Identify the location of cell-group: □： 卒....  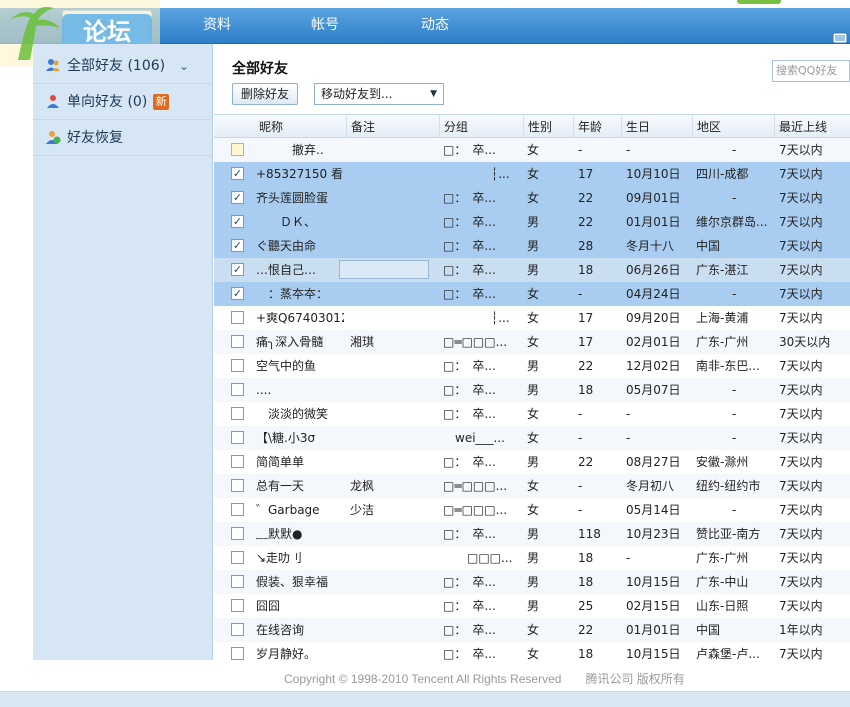
(469, 462).